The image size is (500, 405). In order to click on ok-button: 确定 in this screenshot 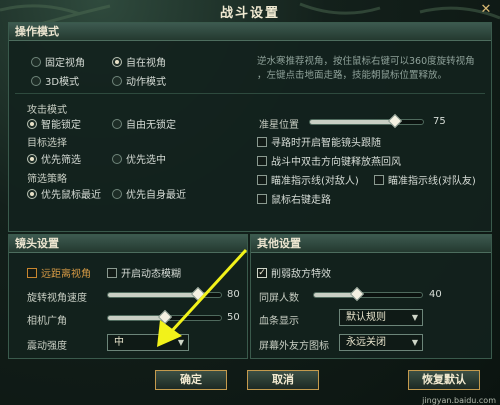, I will do `click(191, 380)`.